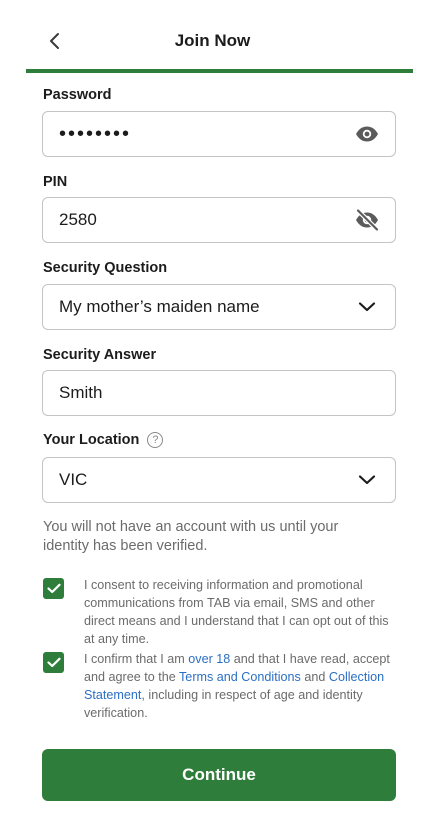  Describe the element at coordinates (78, 219) in the screenshot. I see `pin-value: 2580` at that location.